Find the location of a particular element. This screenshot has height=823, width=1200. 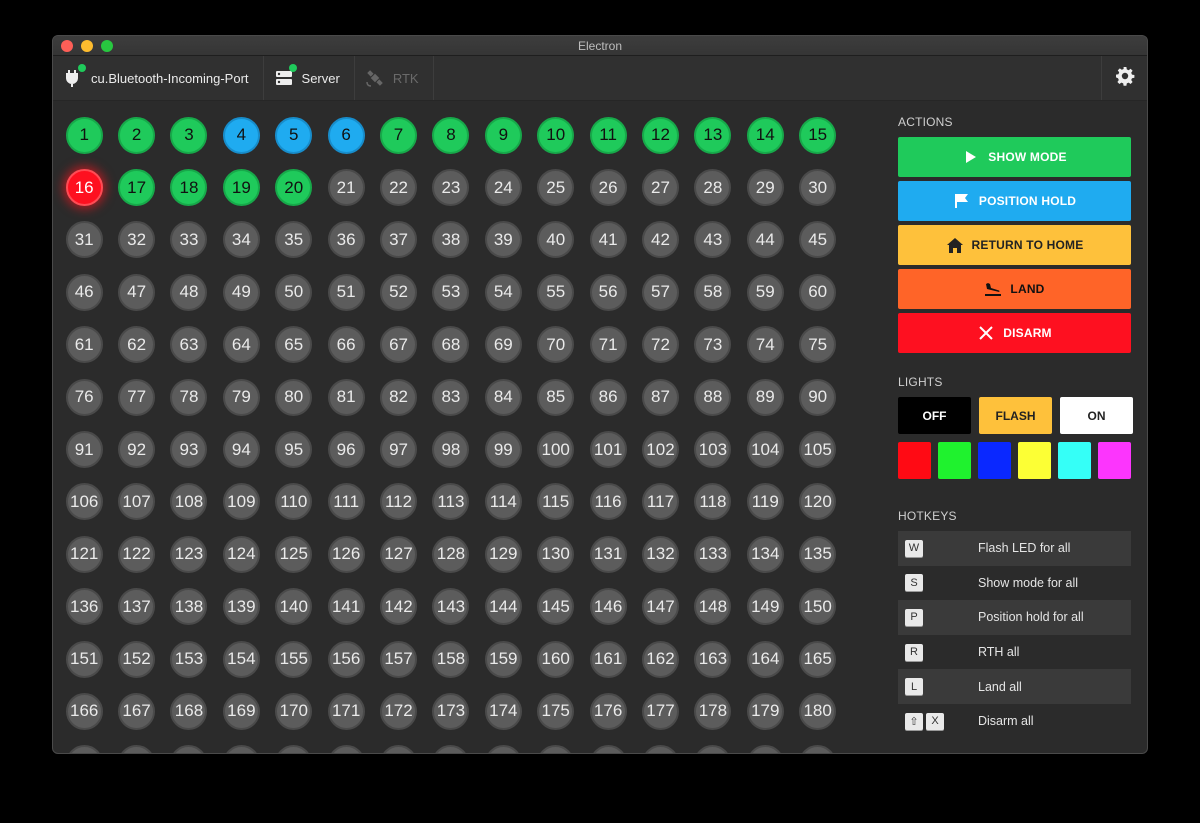

uav-95: 95 is located at coordinates (294, 450).